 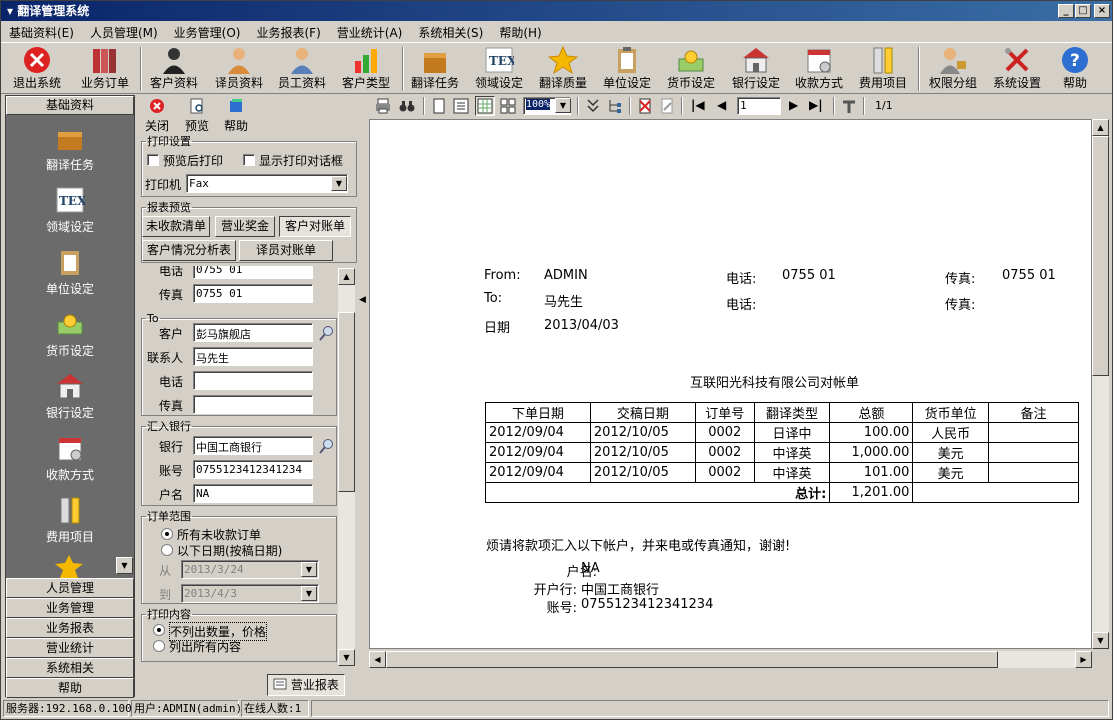 I want to click on delete-page-icon, so click(x=645, y=106).